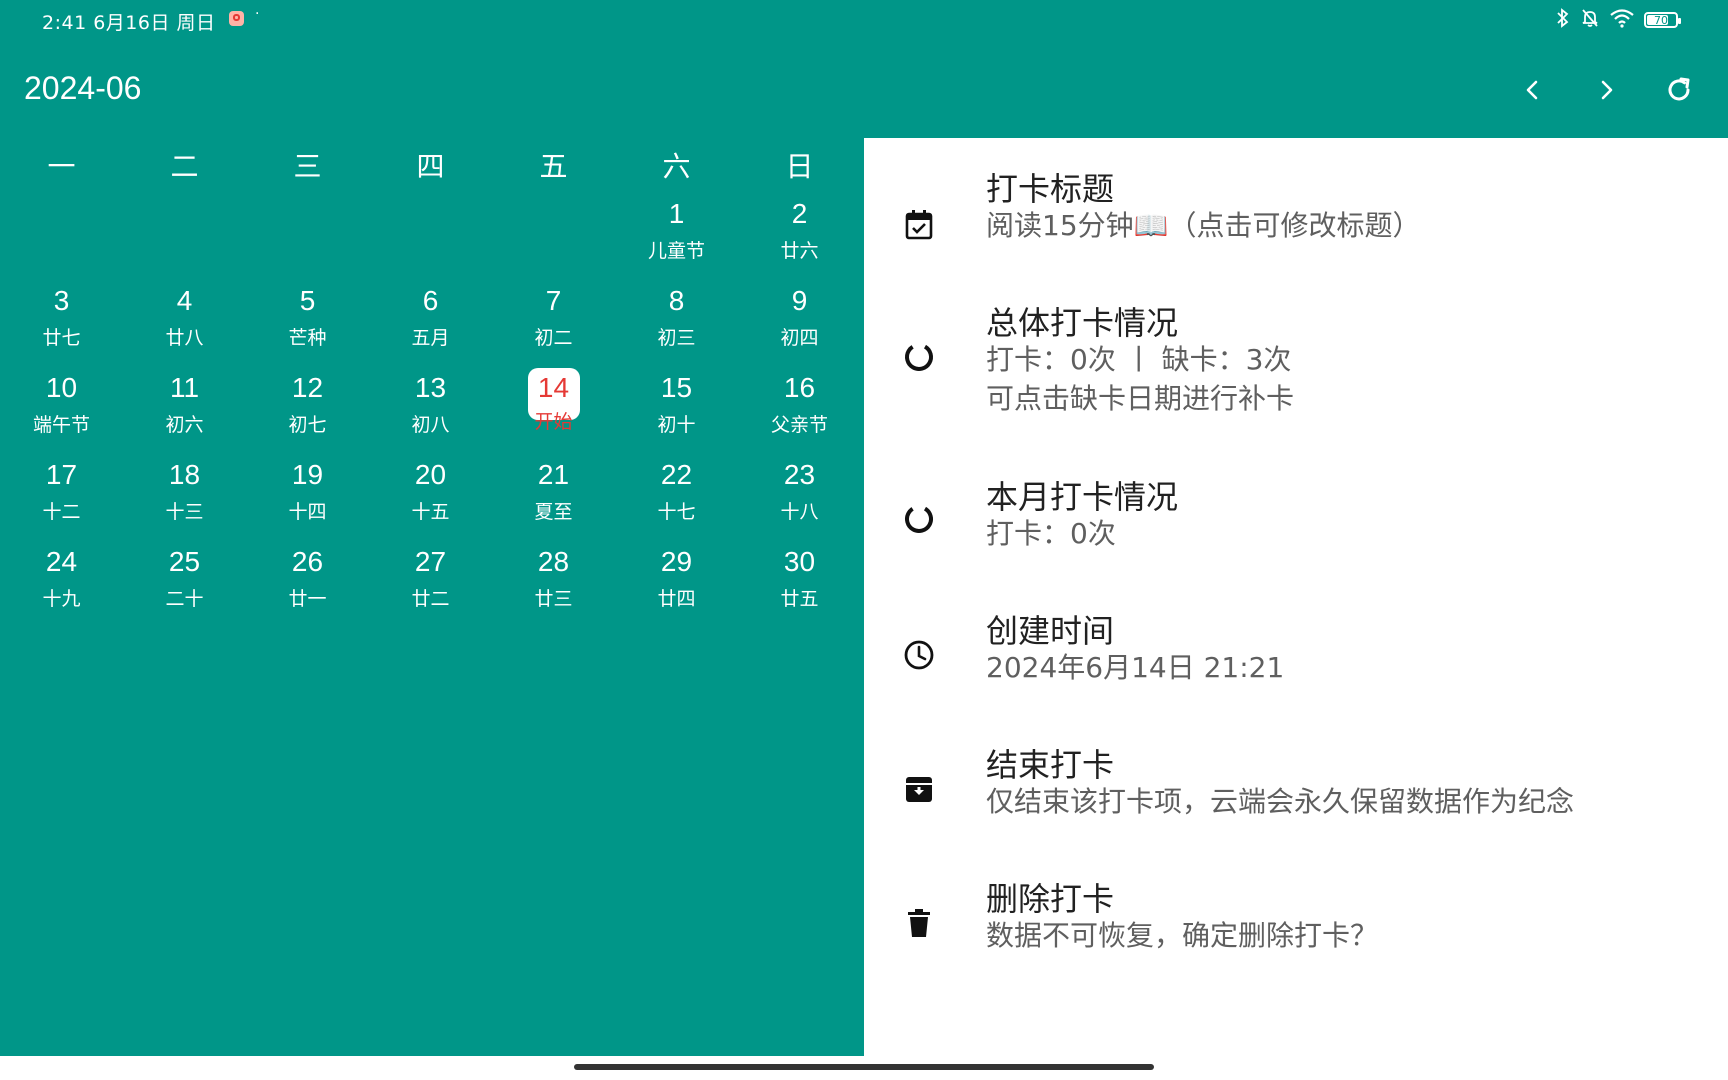  I want to click on day-cell: 6 五月, so click(430, 322).